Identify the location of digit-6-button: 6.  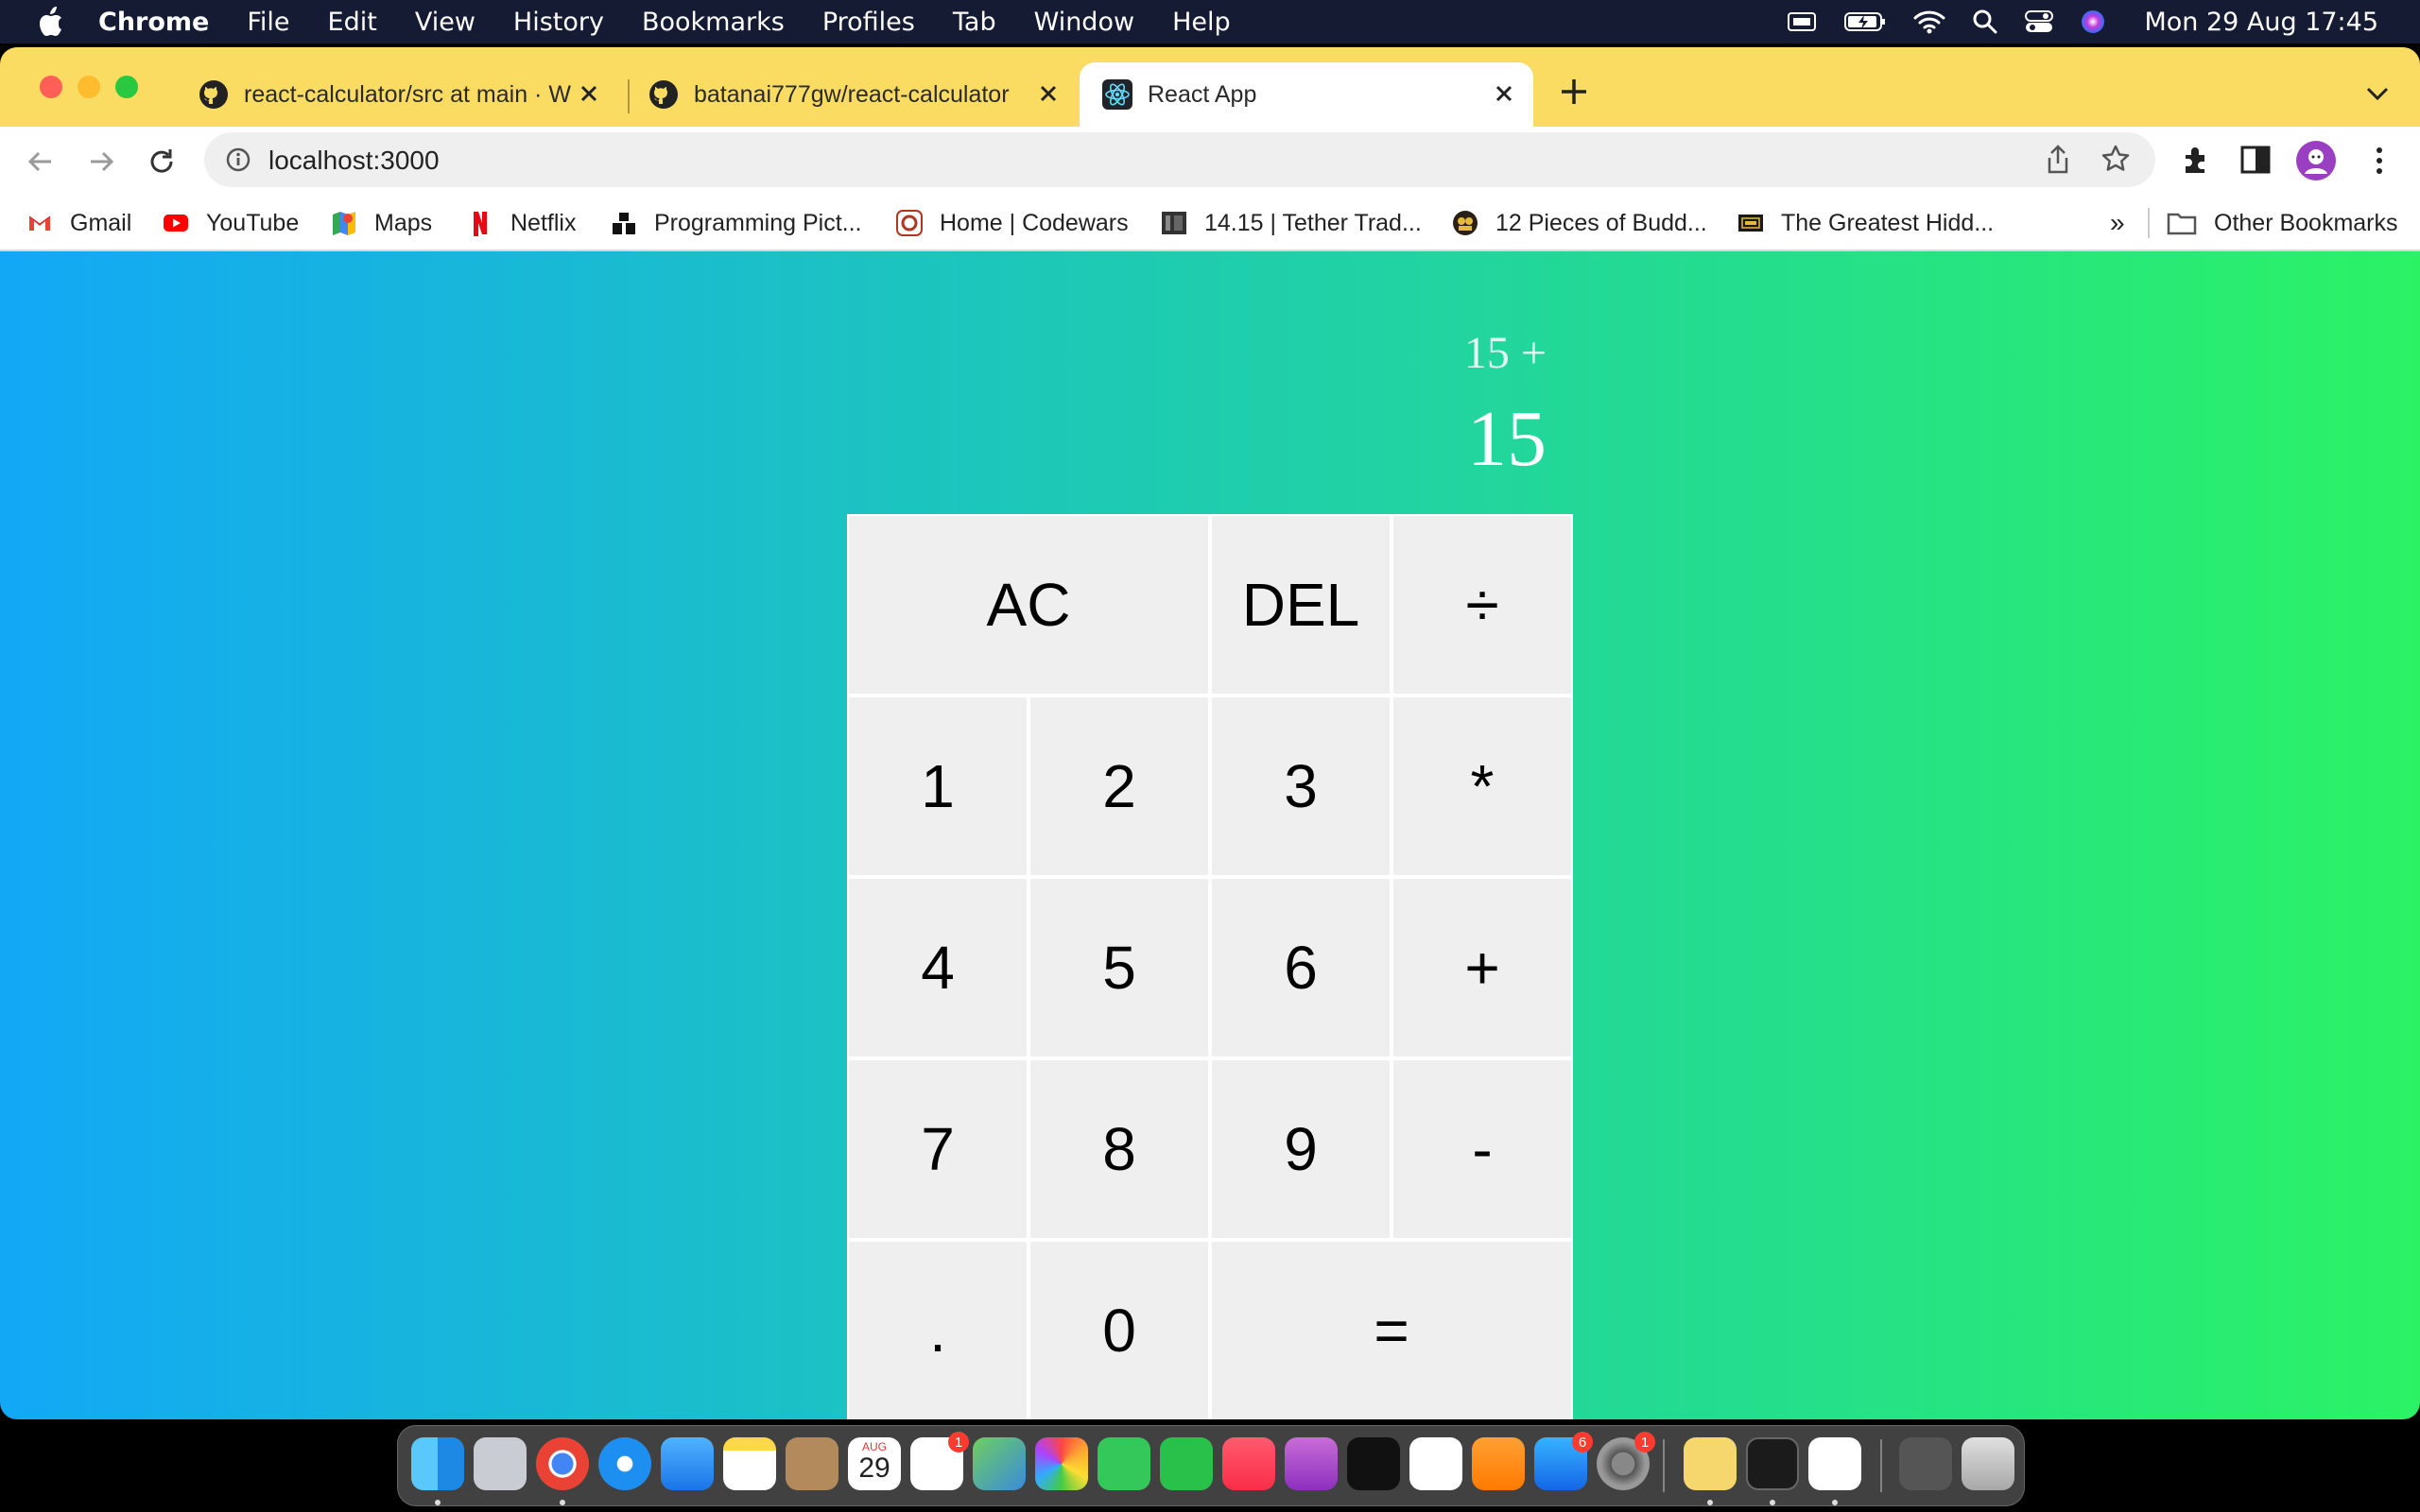
(1301, 967).